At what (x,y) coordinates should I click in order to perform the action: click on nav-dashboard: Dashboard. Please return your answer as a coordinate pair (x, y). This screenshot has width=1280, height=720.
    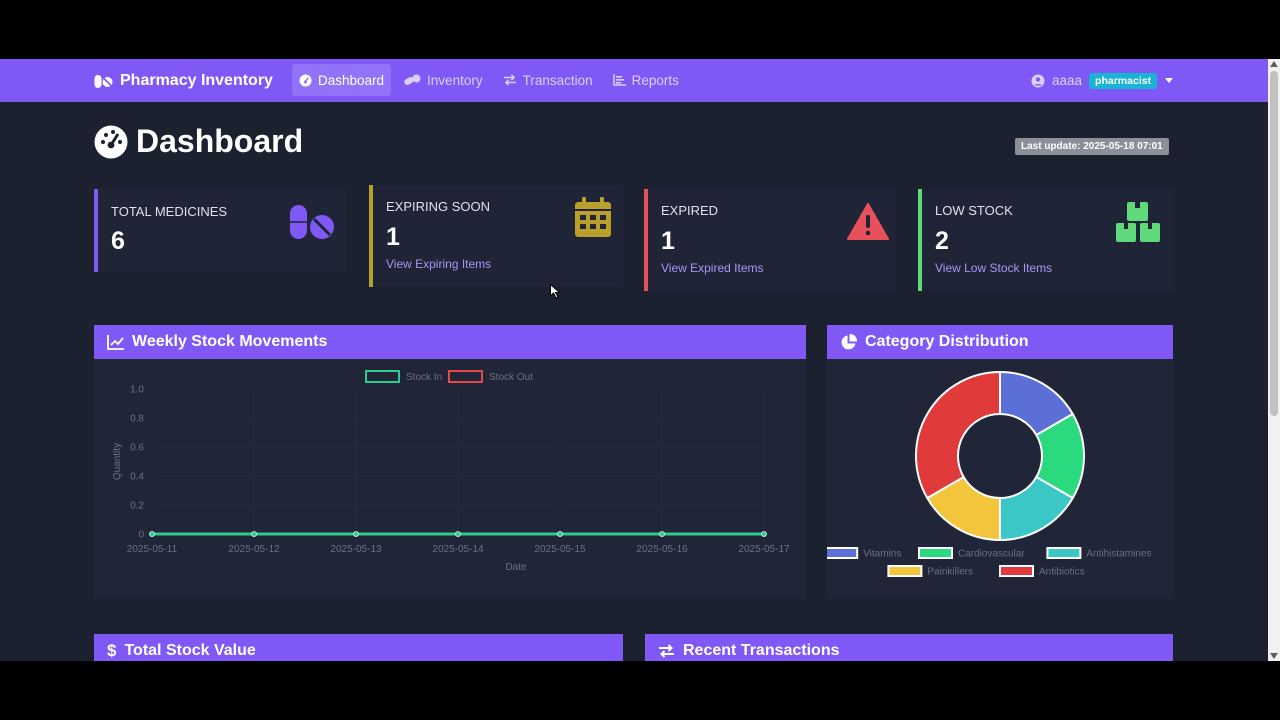
    Looking at the image, I should click on (342, 80).